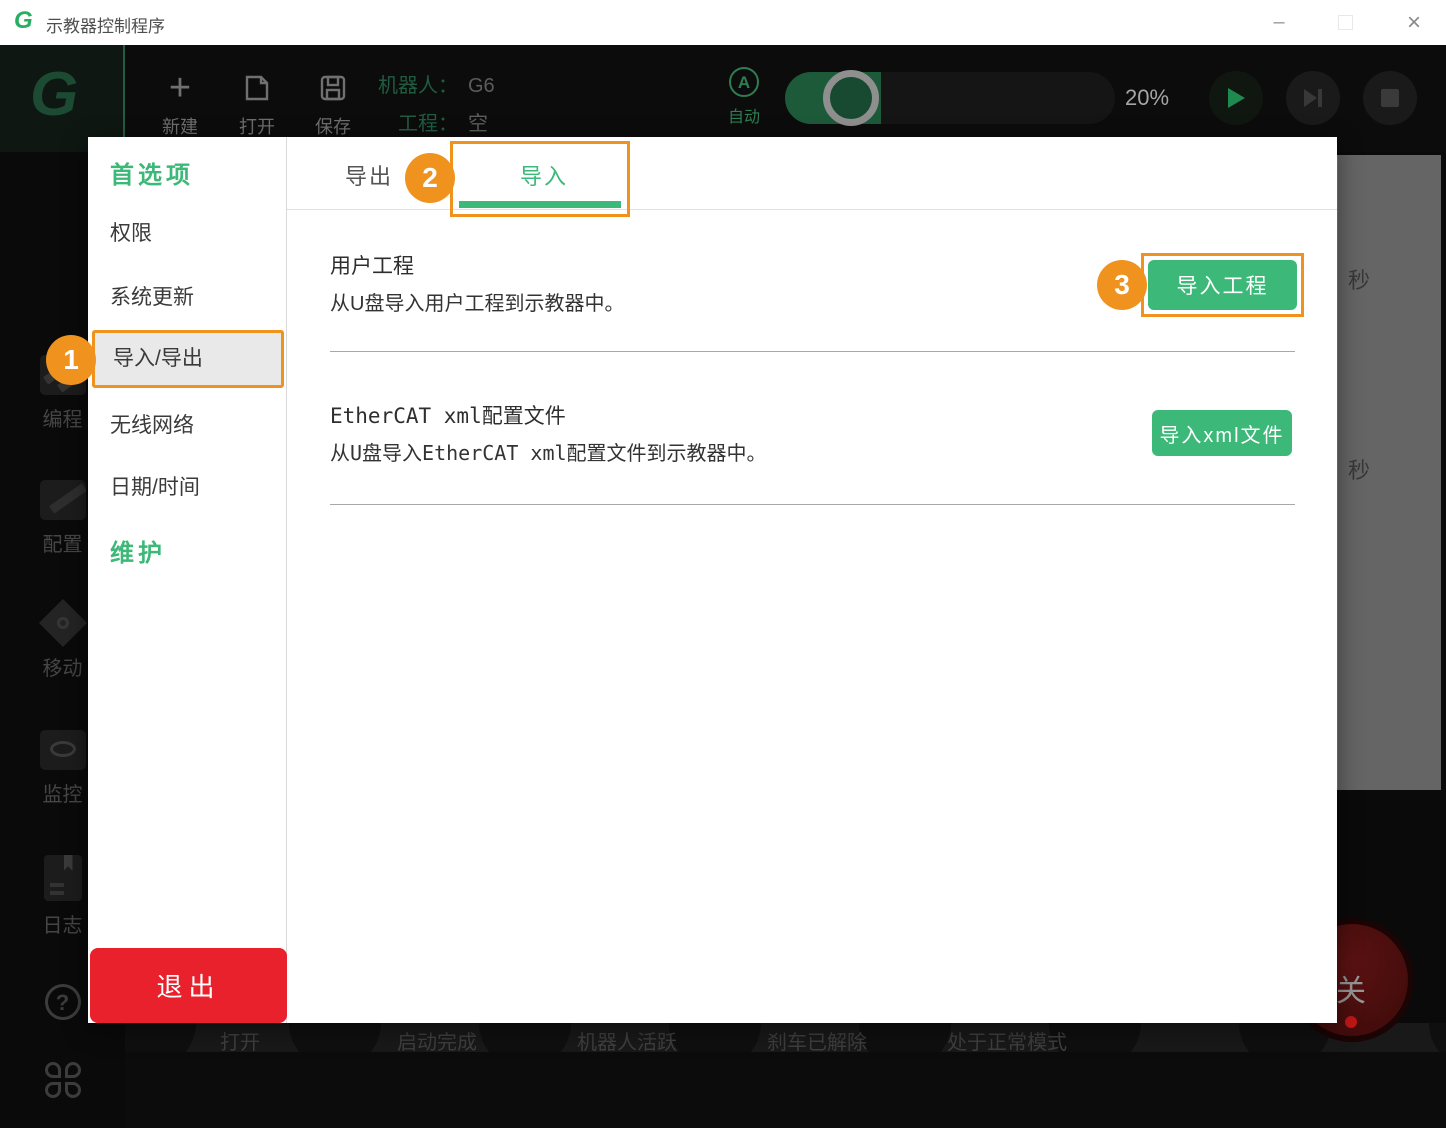 The image size is (1446, 1128). Describe the element at coordinates (240, 1042) in the screenshot. I see `status-open: 打开` at that location.